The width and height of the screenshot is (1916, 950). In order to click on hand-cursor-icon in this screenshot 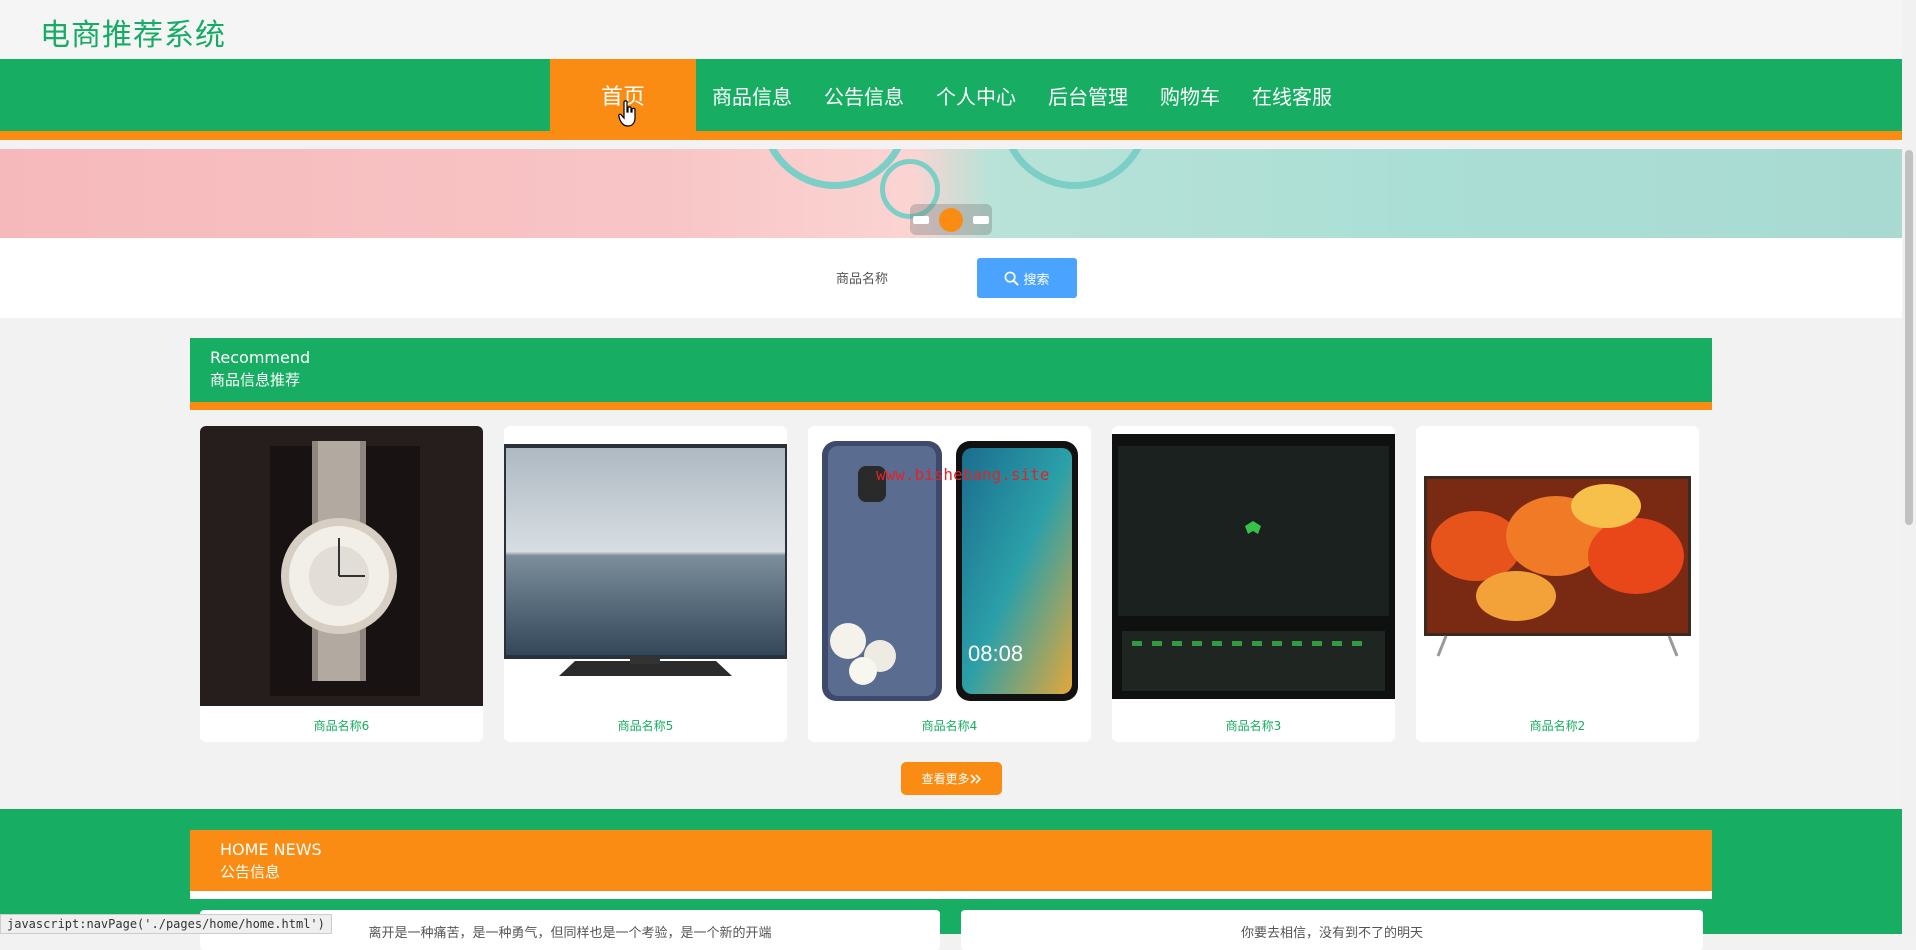, I will do `click(627, 113)`.